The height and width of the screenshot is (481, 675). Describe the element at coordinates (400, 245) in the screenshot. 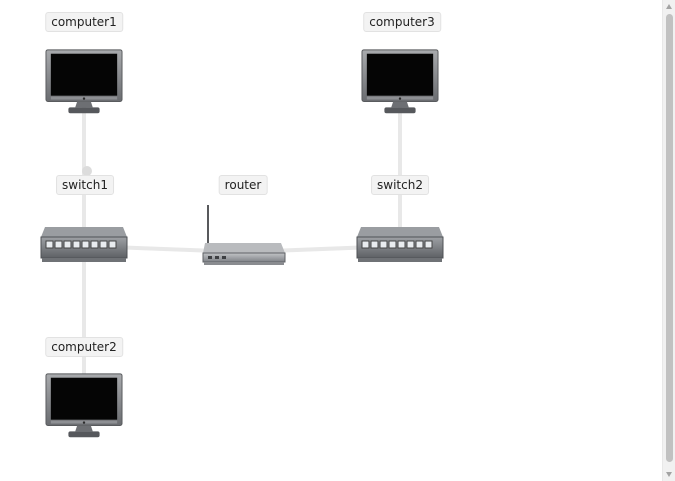

I see `switch2-network-switch-icon` at that location.